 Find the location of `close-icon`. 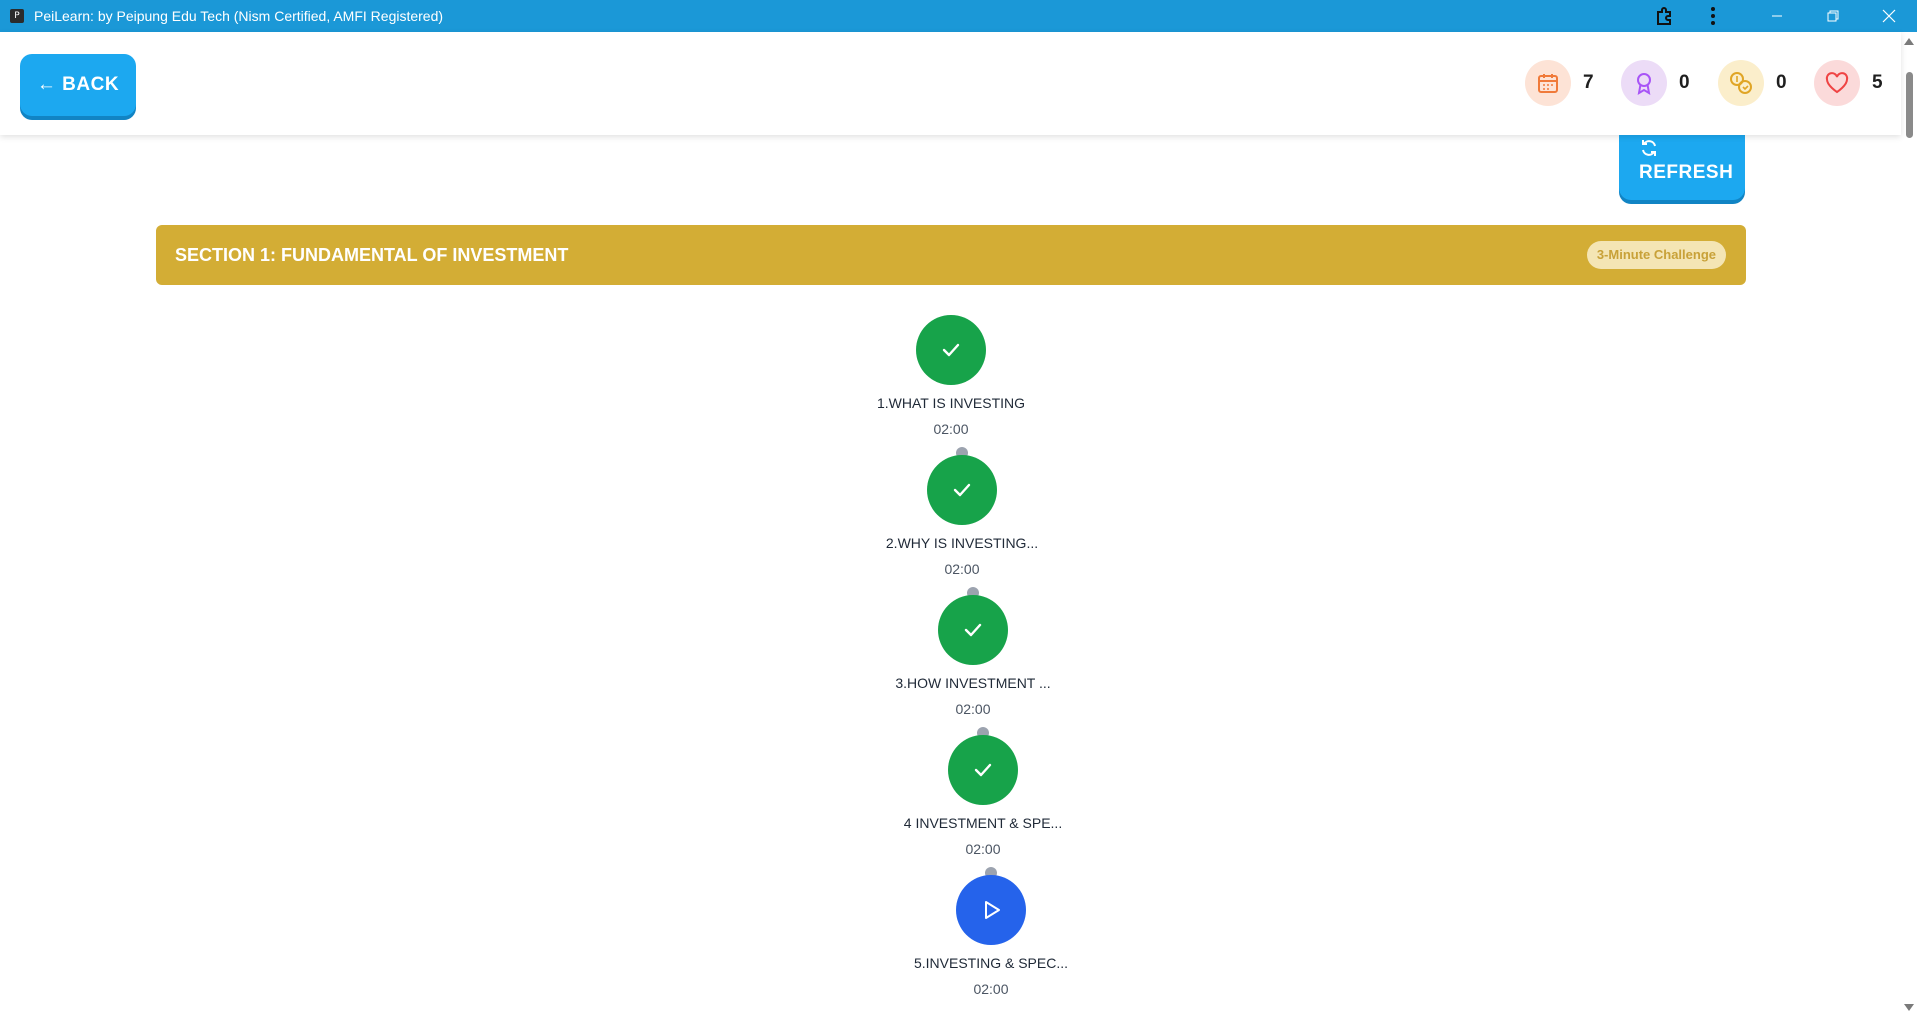

close-icon is located at coordinates (1889, 16).